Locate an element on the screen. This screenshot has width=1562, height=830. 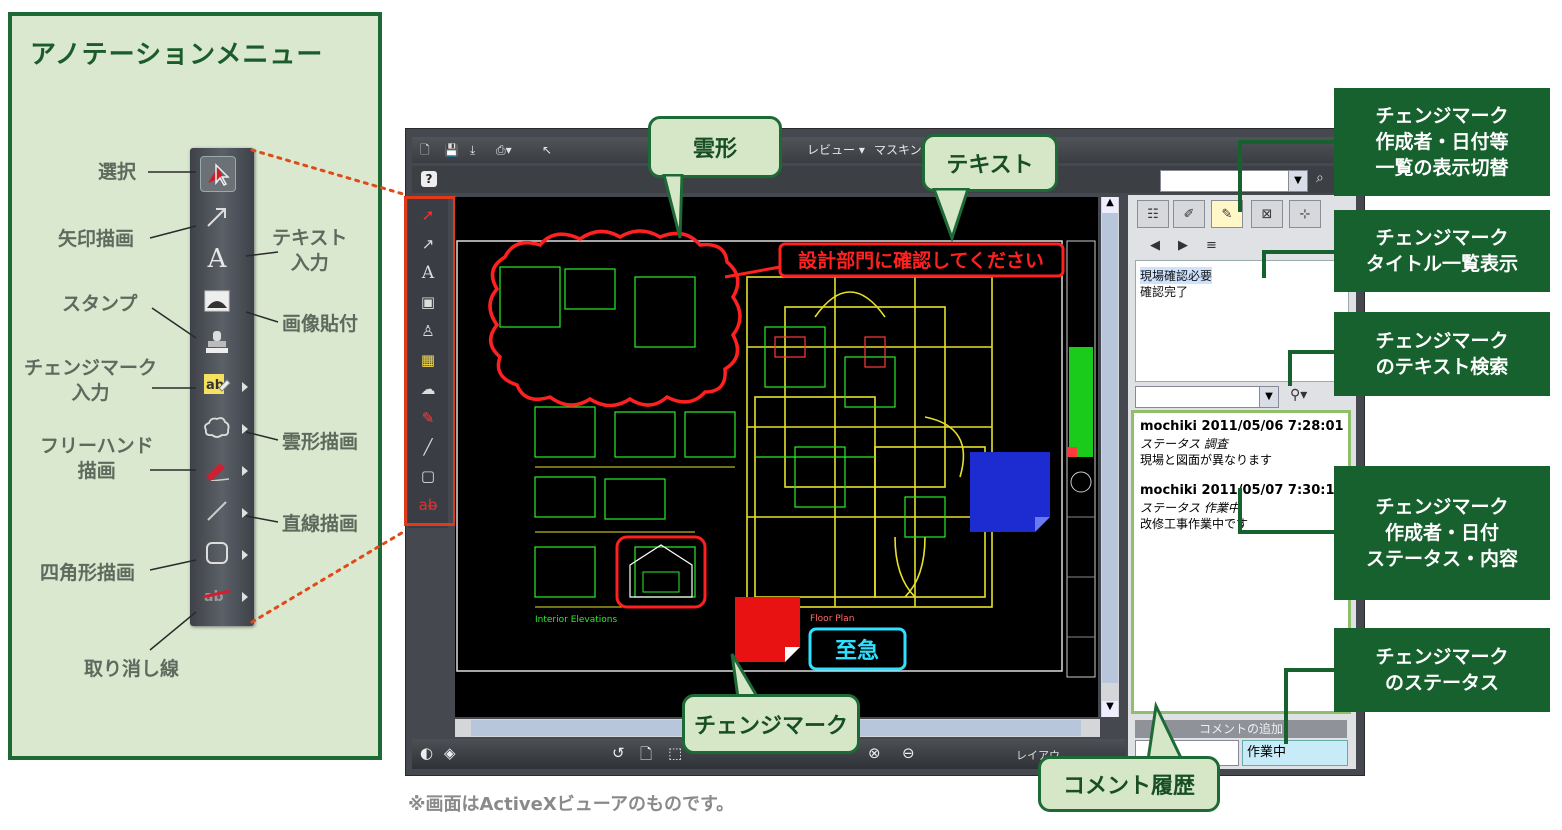
status-dropdown-icon: ▼ is located at coordinates (1268, 397).